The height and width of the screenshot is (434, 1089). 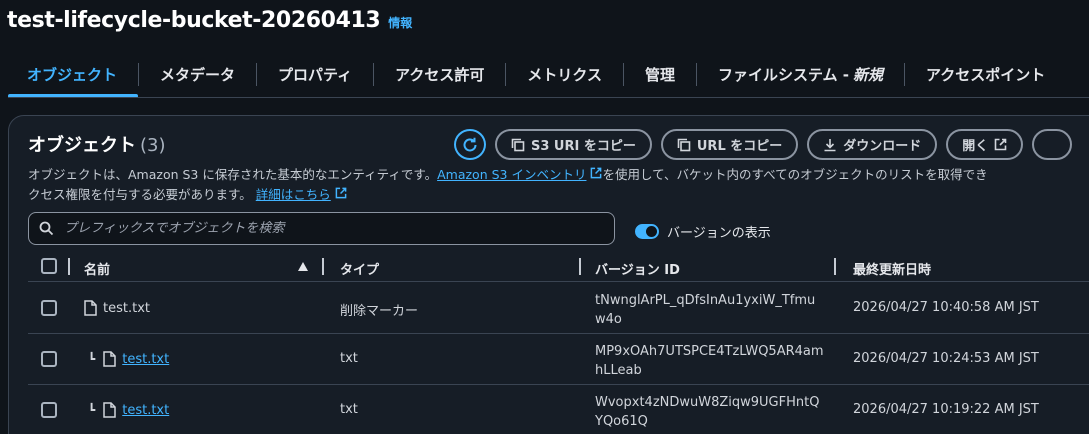 What do you see at coordinates (49, 266) in the screenshot?
I see `select-all-checkbox` at bounding box center [49, 266].